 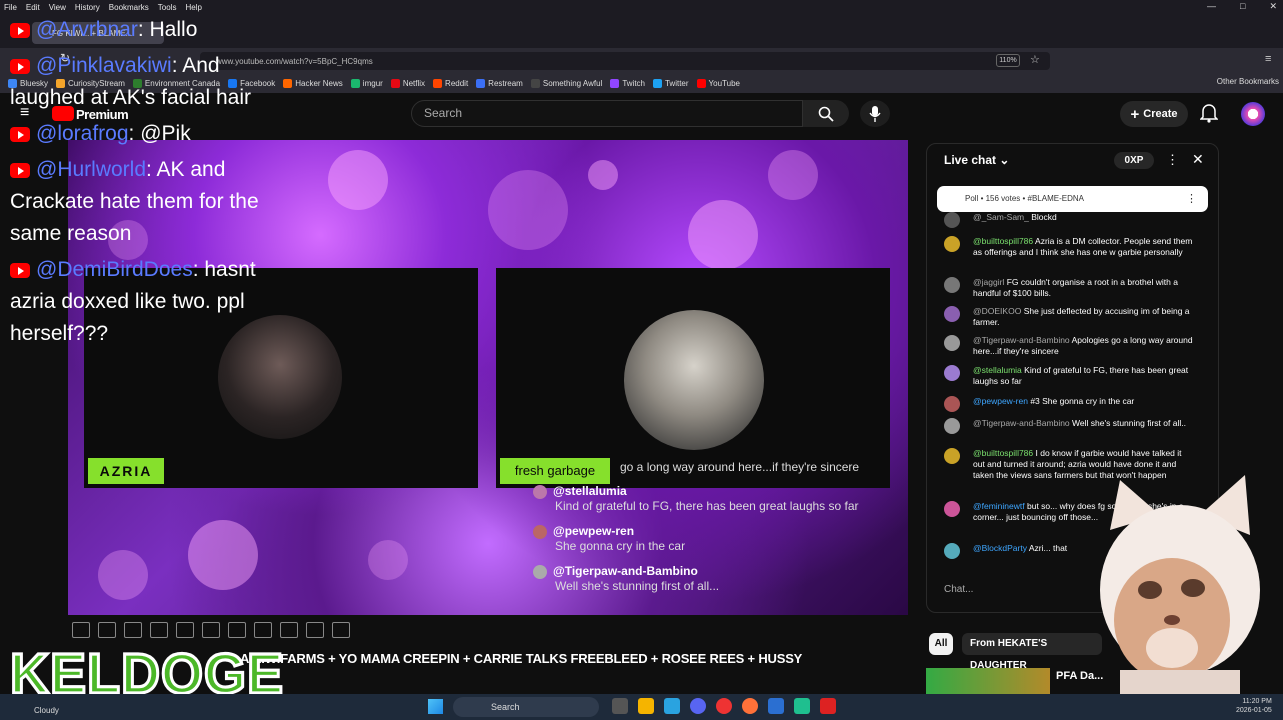 What do you see at coordinates (407, 83) in the screenshot?
I see `bookmark-item: Netflix` at bounding box center [407, 83].